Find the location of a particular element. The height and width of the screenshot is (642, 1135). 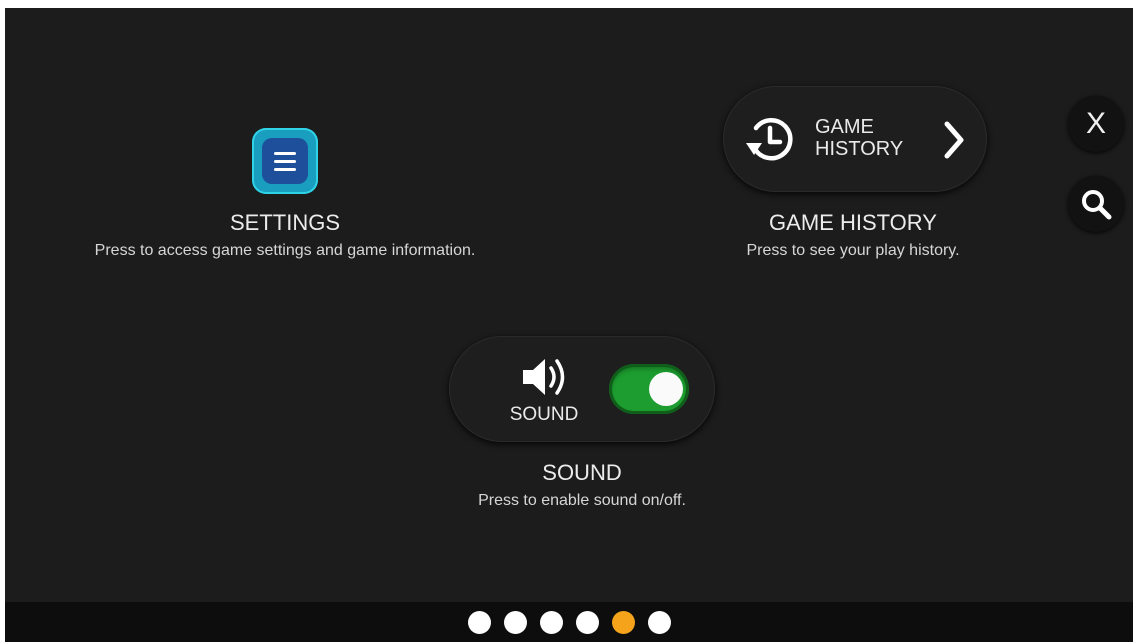

menu-icon is located at coordinates (285, 161).